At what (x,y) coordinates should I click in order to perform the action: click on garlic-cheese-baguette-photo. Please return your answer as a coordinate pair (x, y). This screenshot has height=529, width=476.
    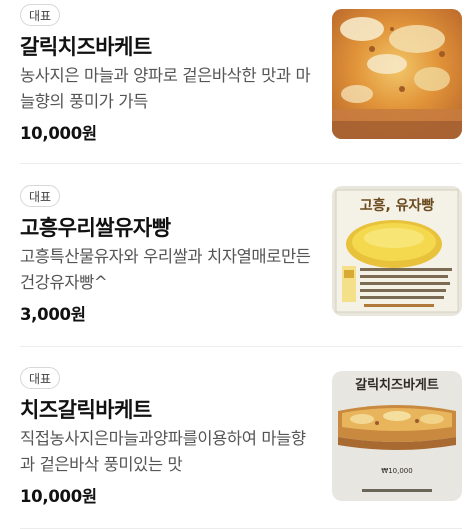
    Looking at the image, I should click on (397, 74).